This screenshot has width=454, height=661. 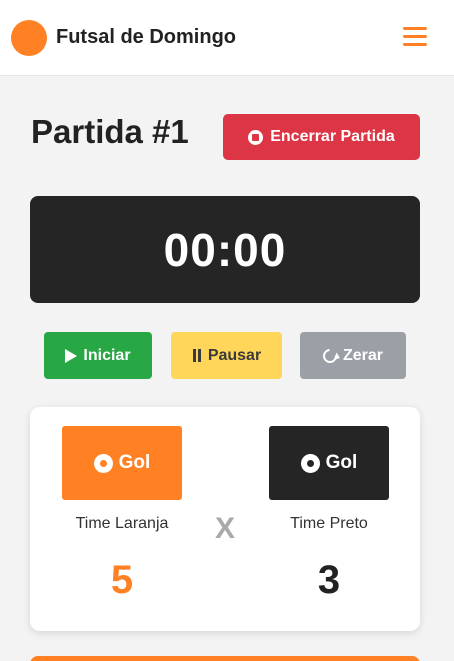 What do you see at coordinates (225, 658) in the screenshot?
I see `next-section-card` at bounding box center [225, 658].